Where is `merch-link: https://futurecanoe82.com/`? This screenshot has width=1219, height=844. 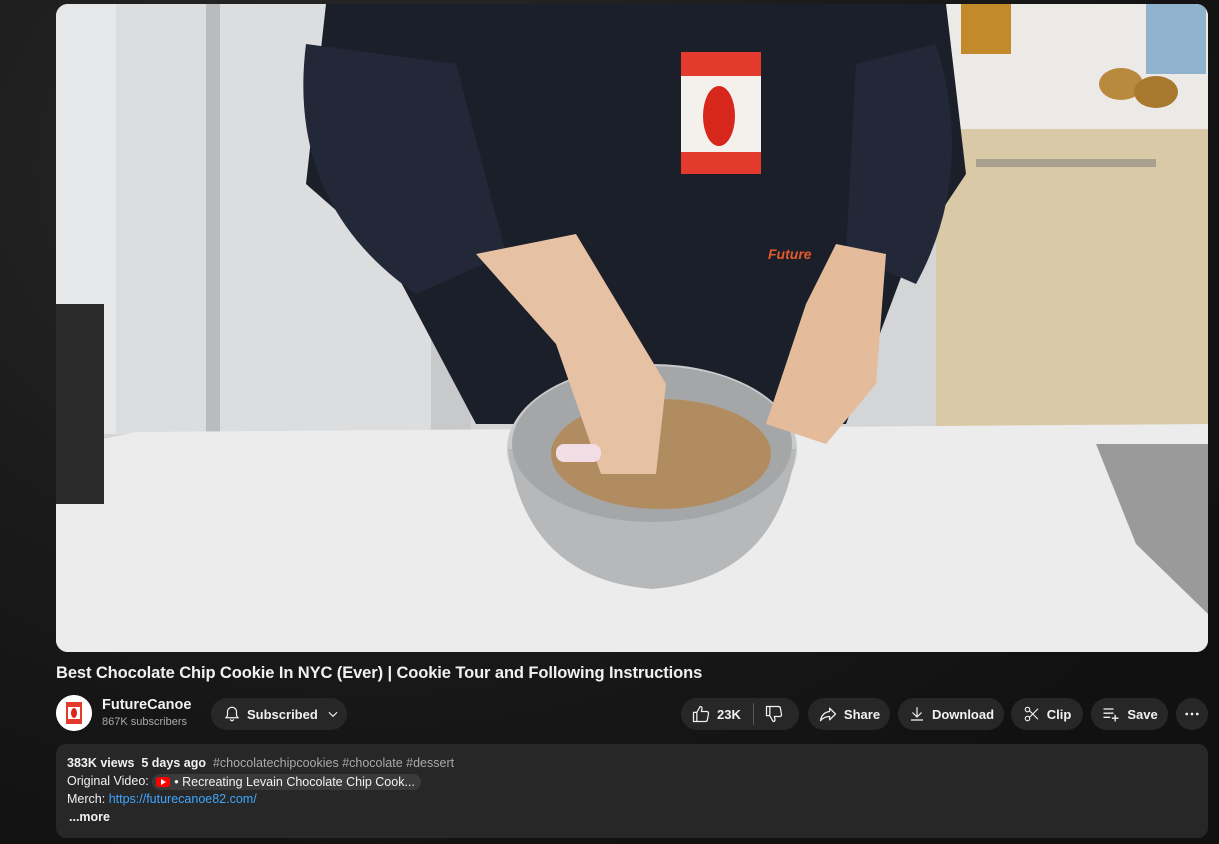
merch-link: https://futurecanoe82.com/ is located at coordinates (183, 799).